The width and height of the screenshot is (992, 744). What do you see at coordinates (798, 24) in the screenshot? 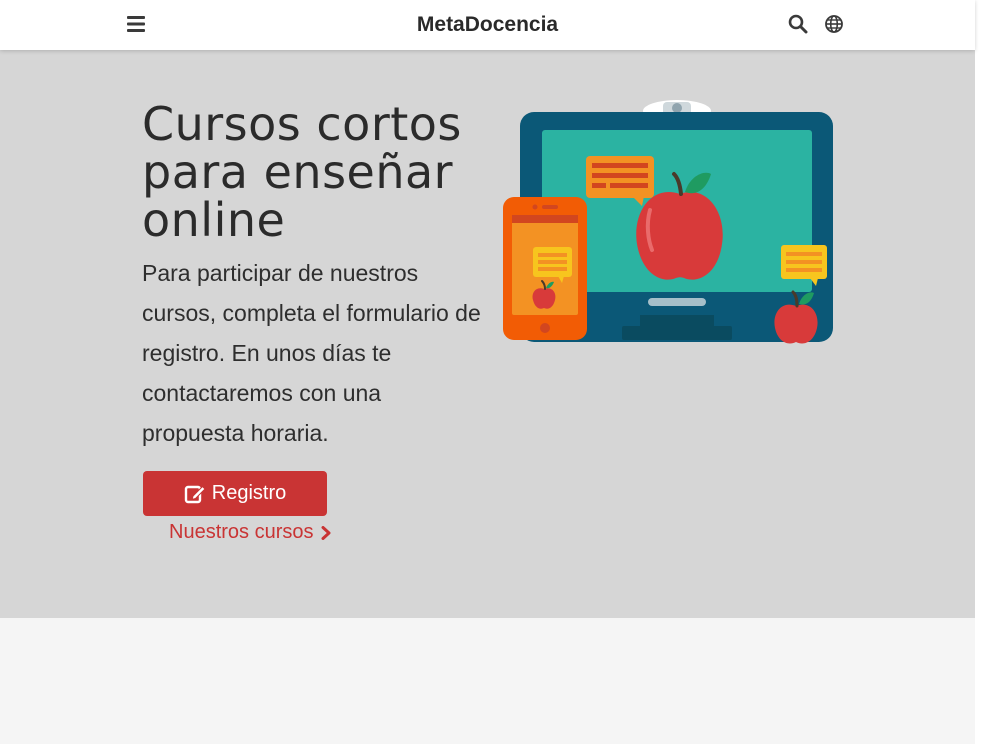
I see `search-icon` at bounding box center [798, 24].